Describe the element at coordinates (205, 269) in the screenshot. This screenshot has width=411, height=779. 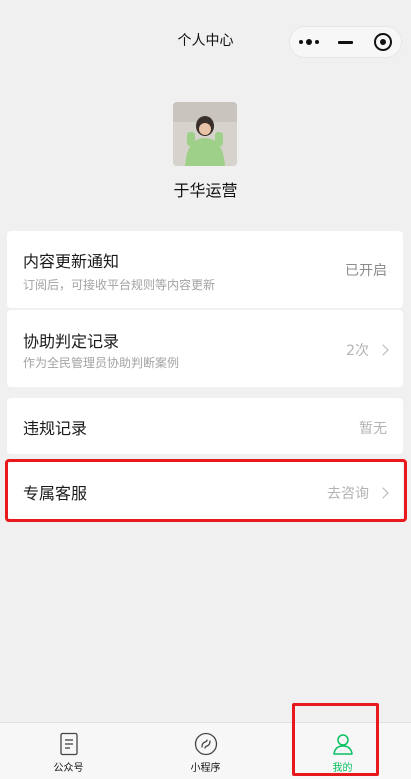
I see `content-update-notice-item: 内容更新通知 订阅后，可接收平台规则等内容更新 已开启` at that location.